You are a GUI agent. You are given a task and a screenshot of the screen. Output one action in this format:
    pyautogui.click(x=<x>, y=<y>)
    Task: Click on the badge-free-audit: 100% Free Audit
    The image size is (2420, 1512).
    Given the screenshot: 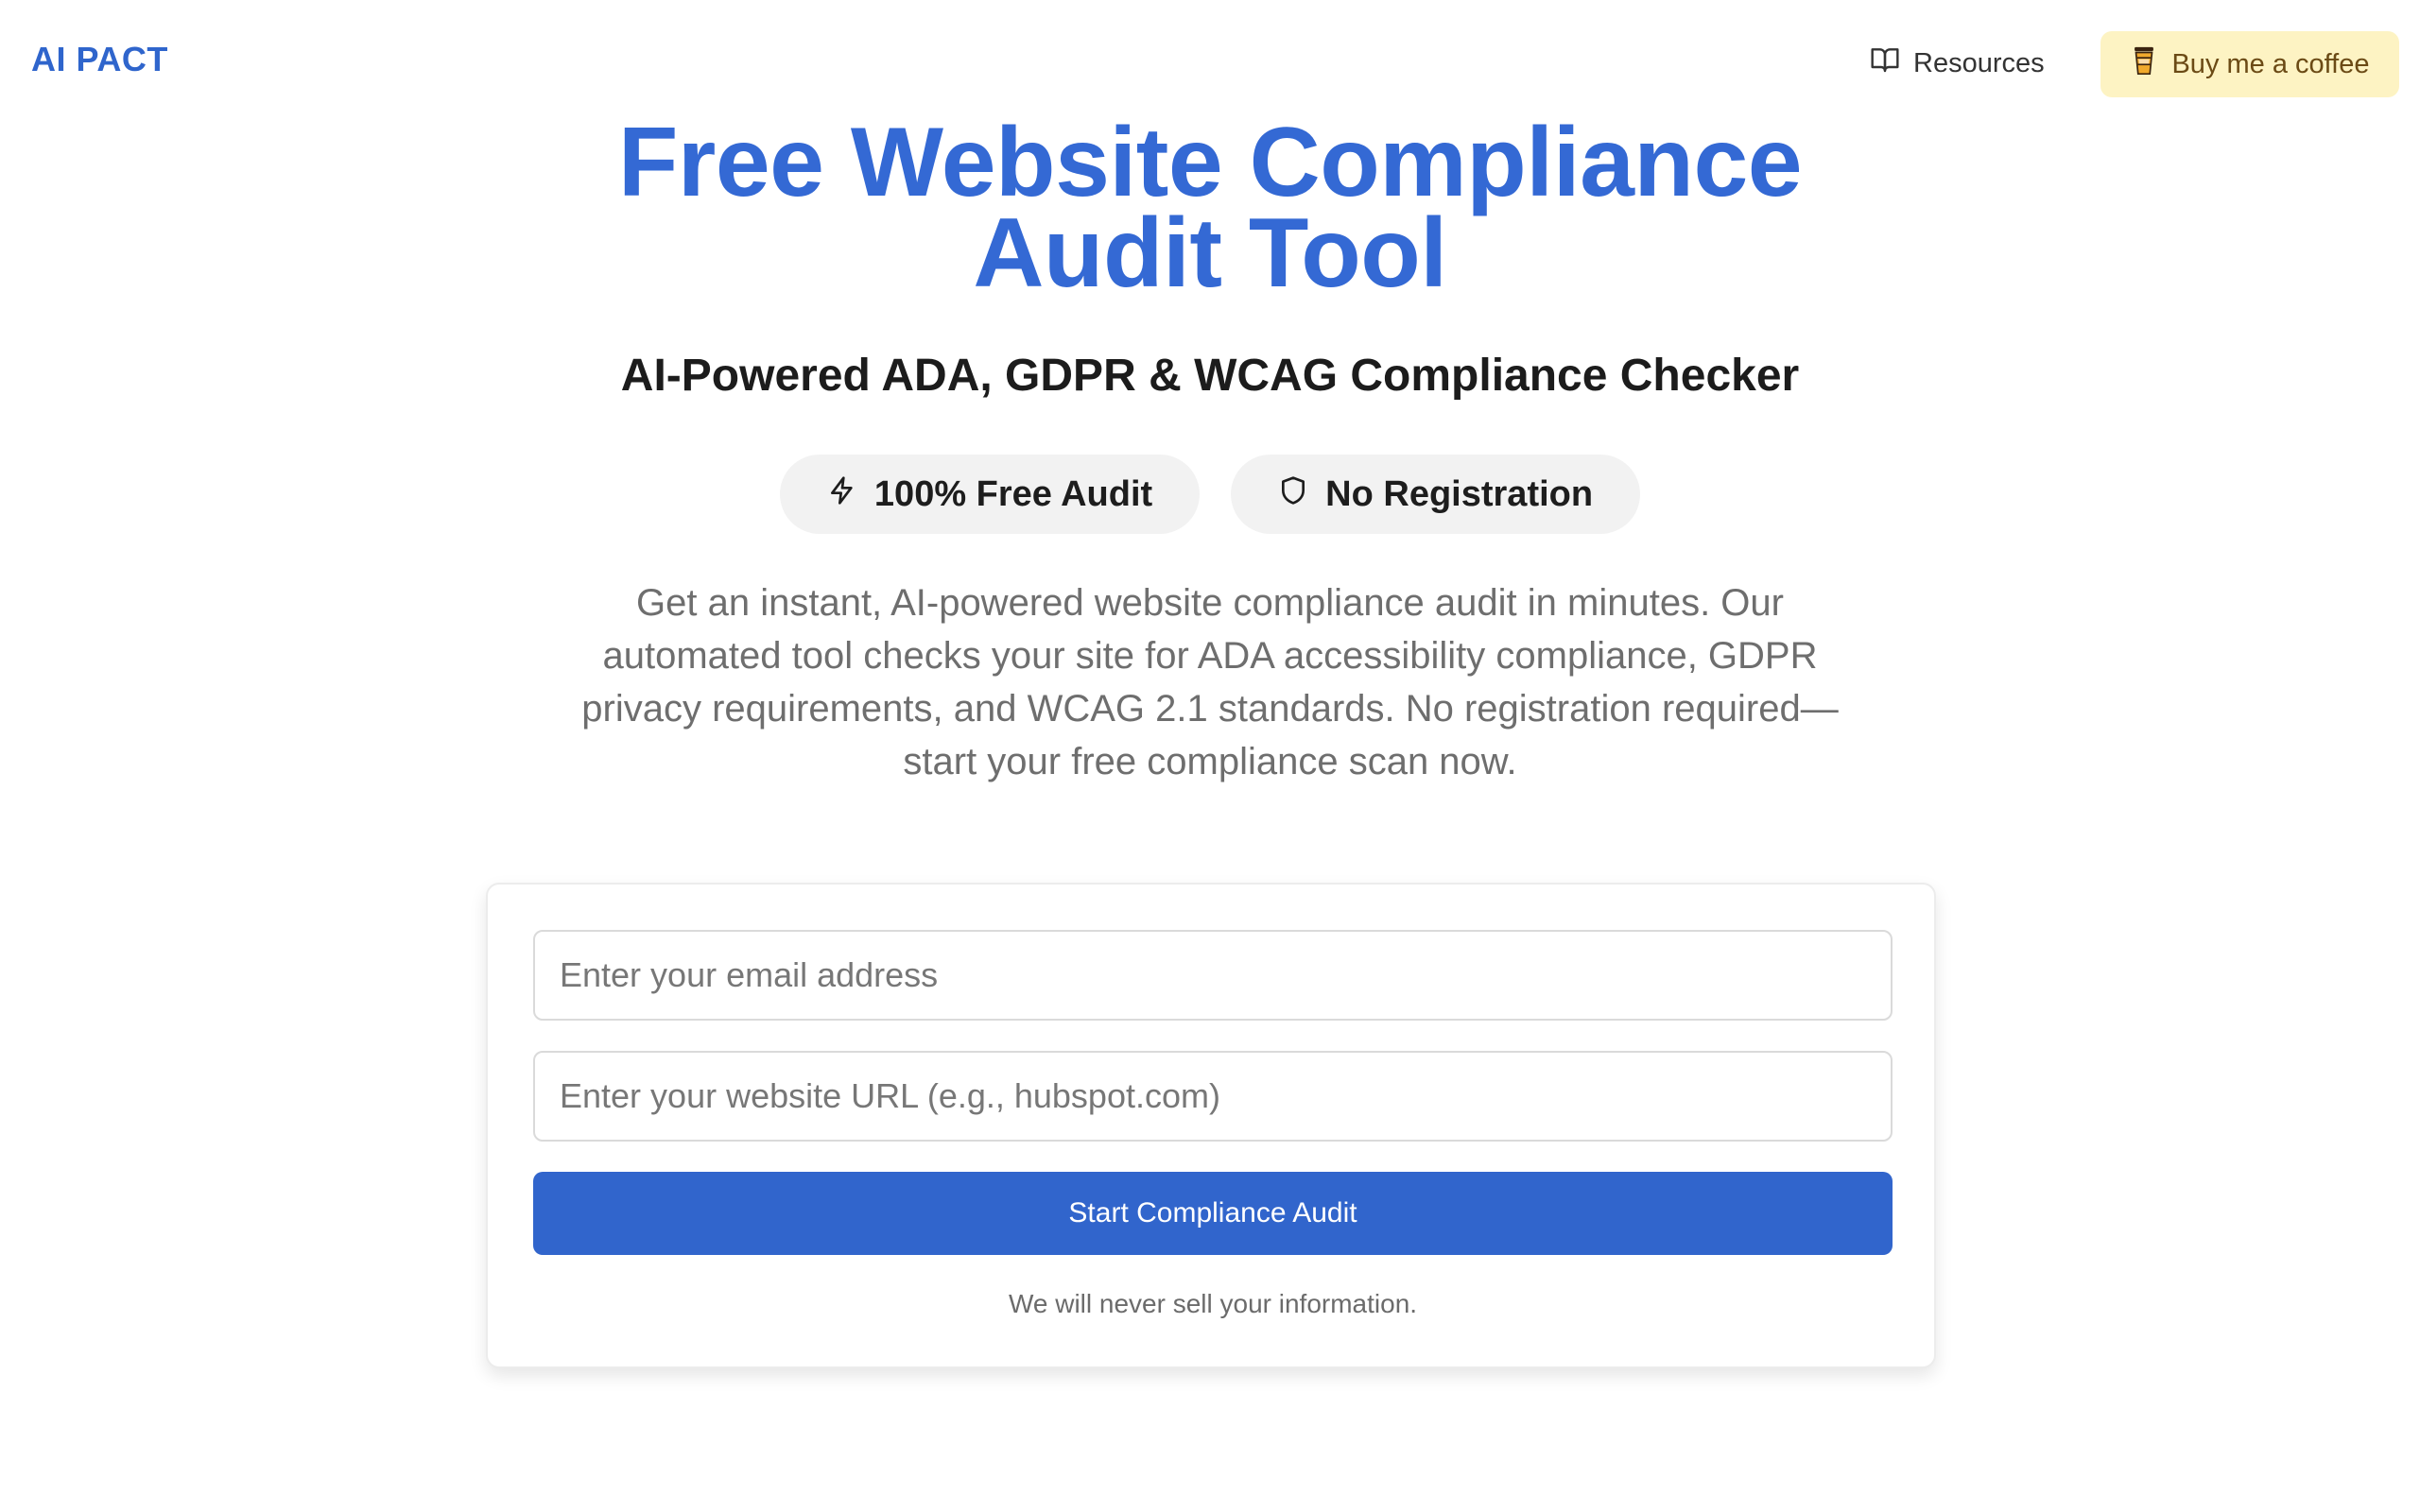 What is the action you would take?
    pyautogui.click(x=990, y=494)
    